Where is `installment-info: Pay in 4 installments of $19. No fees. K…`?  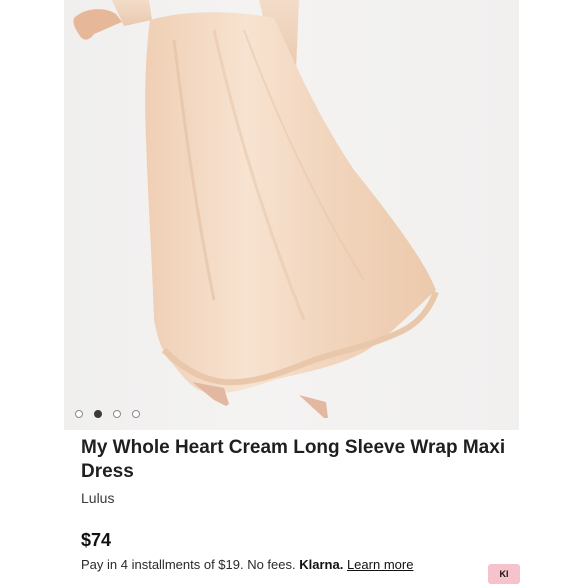 installment-info: Pay in 4 installments of $19. No fees. K… is located at coordinates (247, 564).